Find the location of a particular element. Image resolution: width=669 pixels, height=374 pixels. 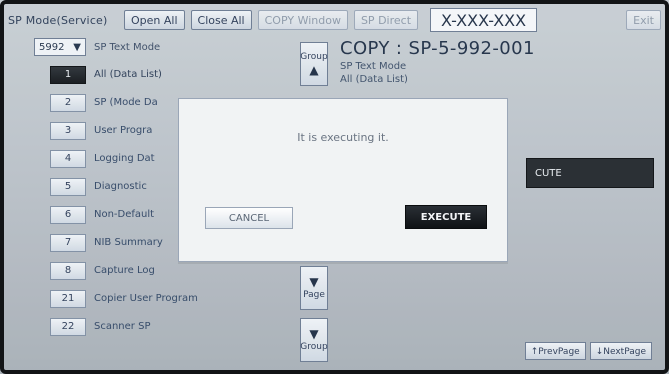

dialog-message: It is executing it. is located at coordinates (343, 137).